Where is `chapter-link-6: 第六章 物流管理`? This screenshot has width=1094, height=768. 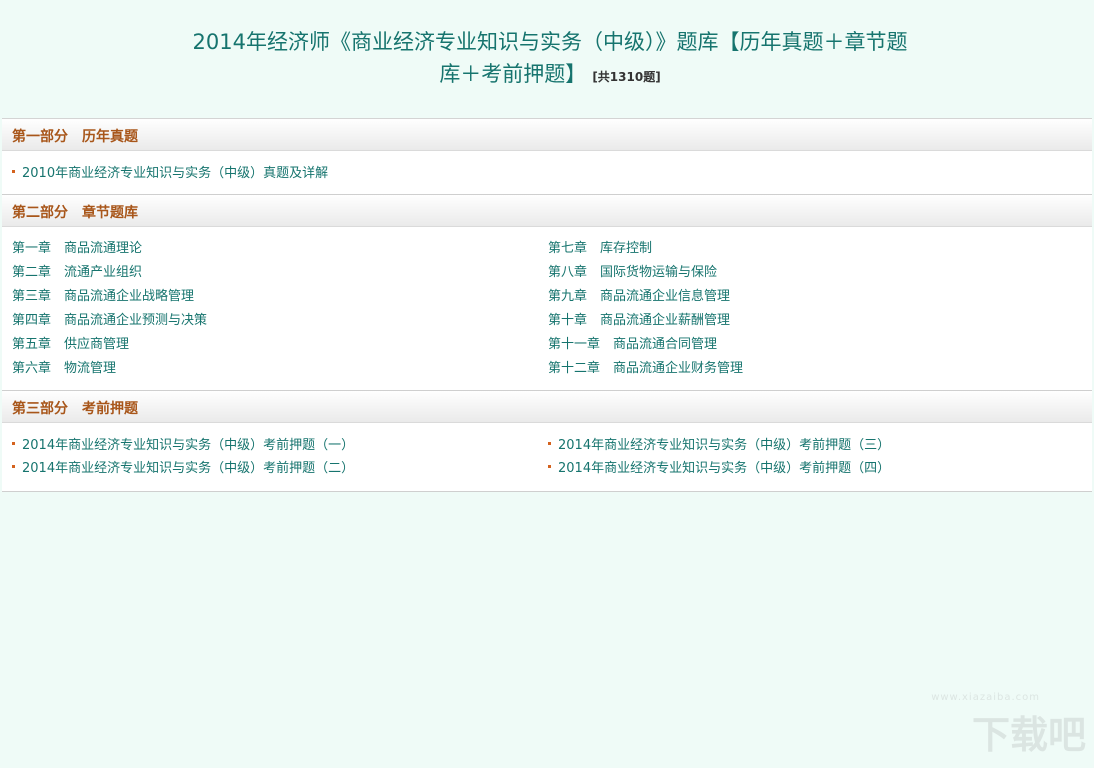
chapter-link-6: 第六章 物流管理 is located at coordinates (64, 369).